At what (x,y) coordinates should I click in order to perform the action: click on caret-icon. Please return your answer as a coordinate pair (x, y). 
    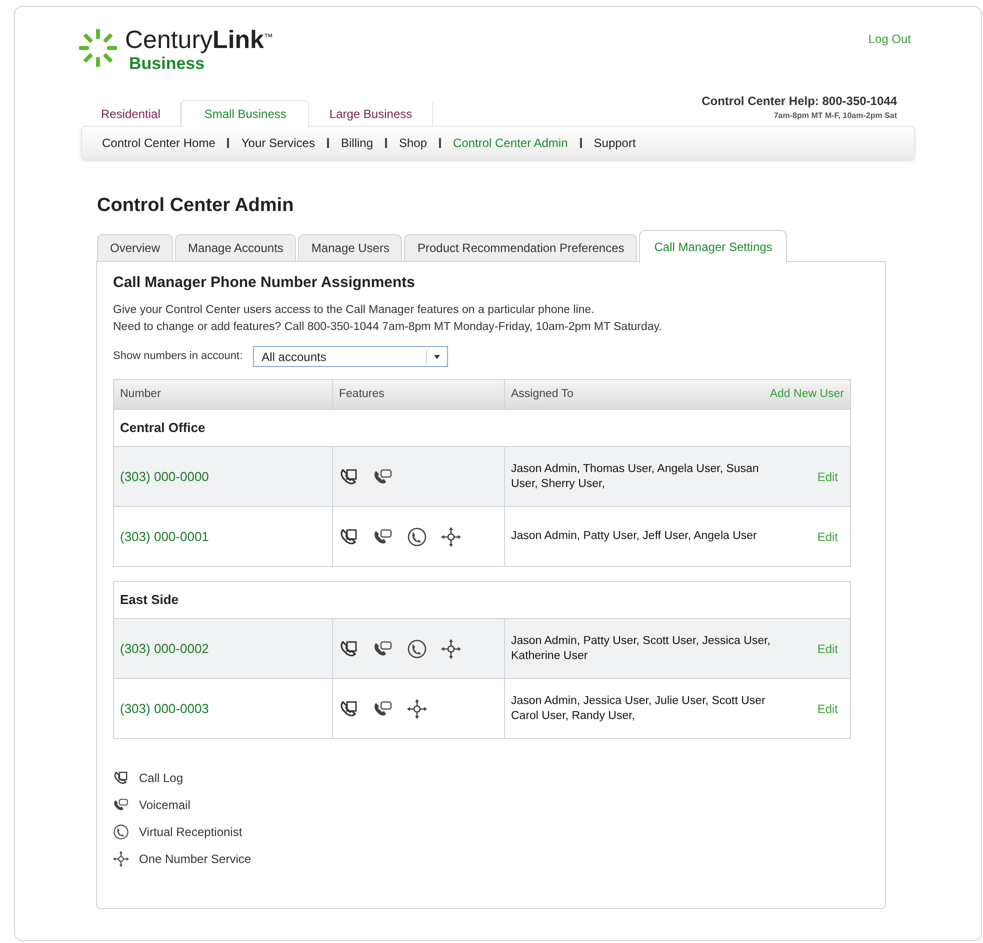
    Looking at the image, I should click on (437, 356).